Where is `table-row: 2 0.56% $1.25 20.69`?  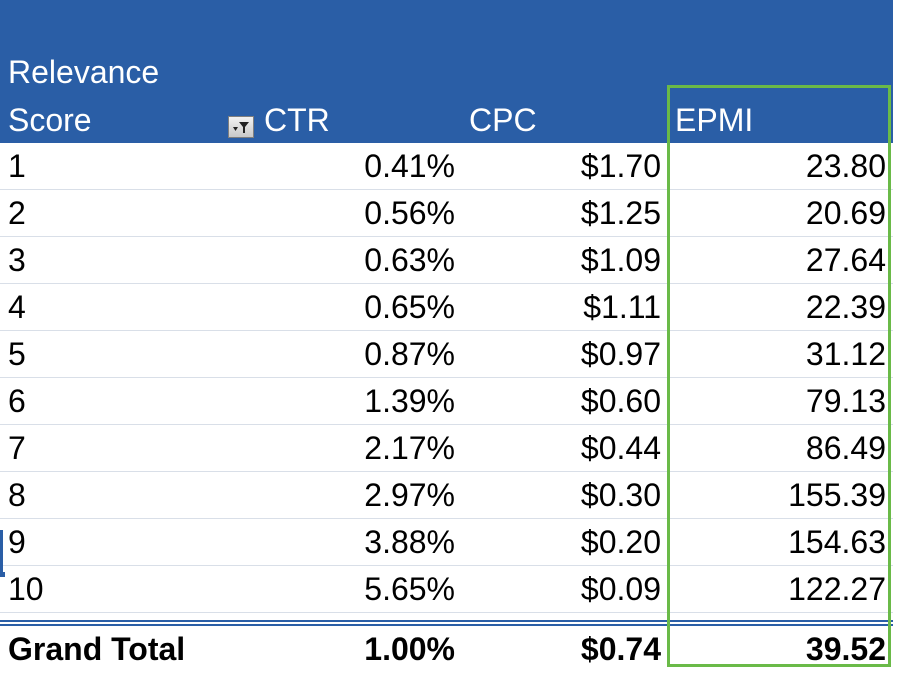 table-row: 2 0.56% $1.25 20.69 is located at coordinates (446, 213).